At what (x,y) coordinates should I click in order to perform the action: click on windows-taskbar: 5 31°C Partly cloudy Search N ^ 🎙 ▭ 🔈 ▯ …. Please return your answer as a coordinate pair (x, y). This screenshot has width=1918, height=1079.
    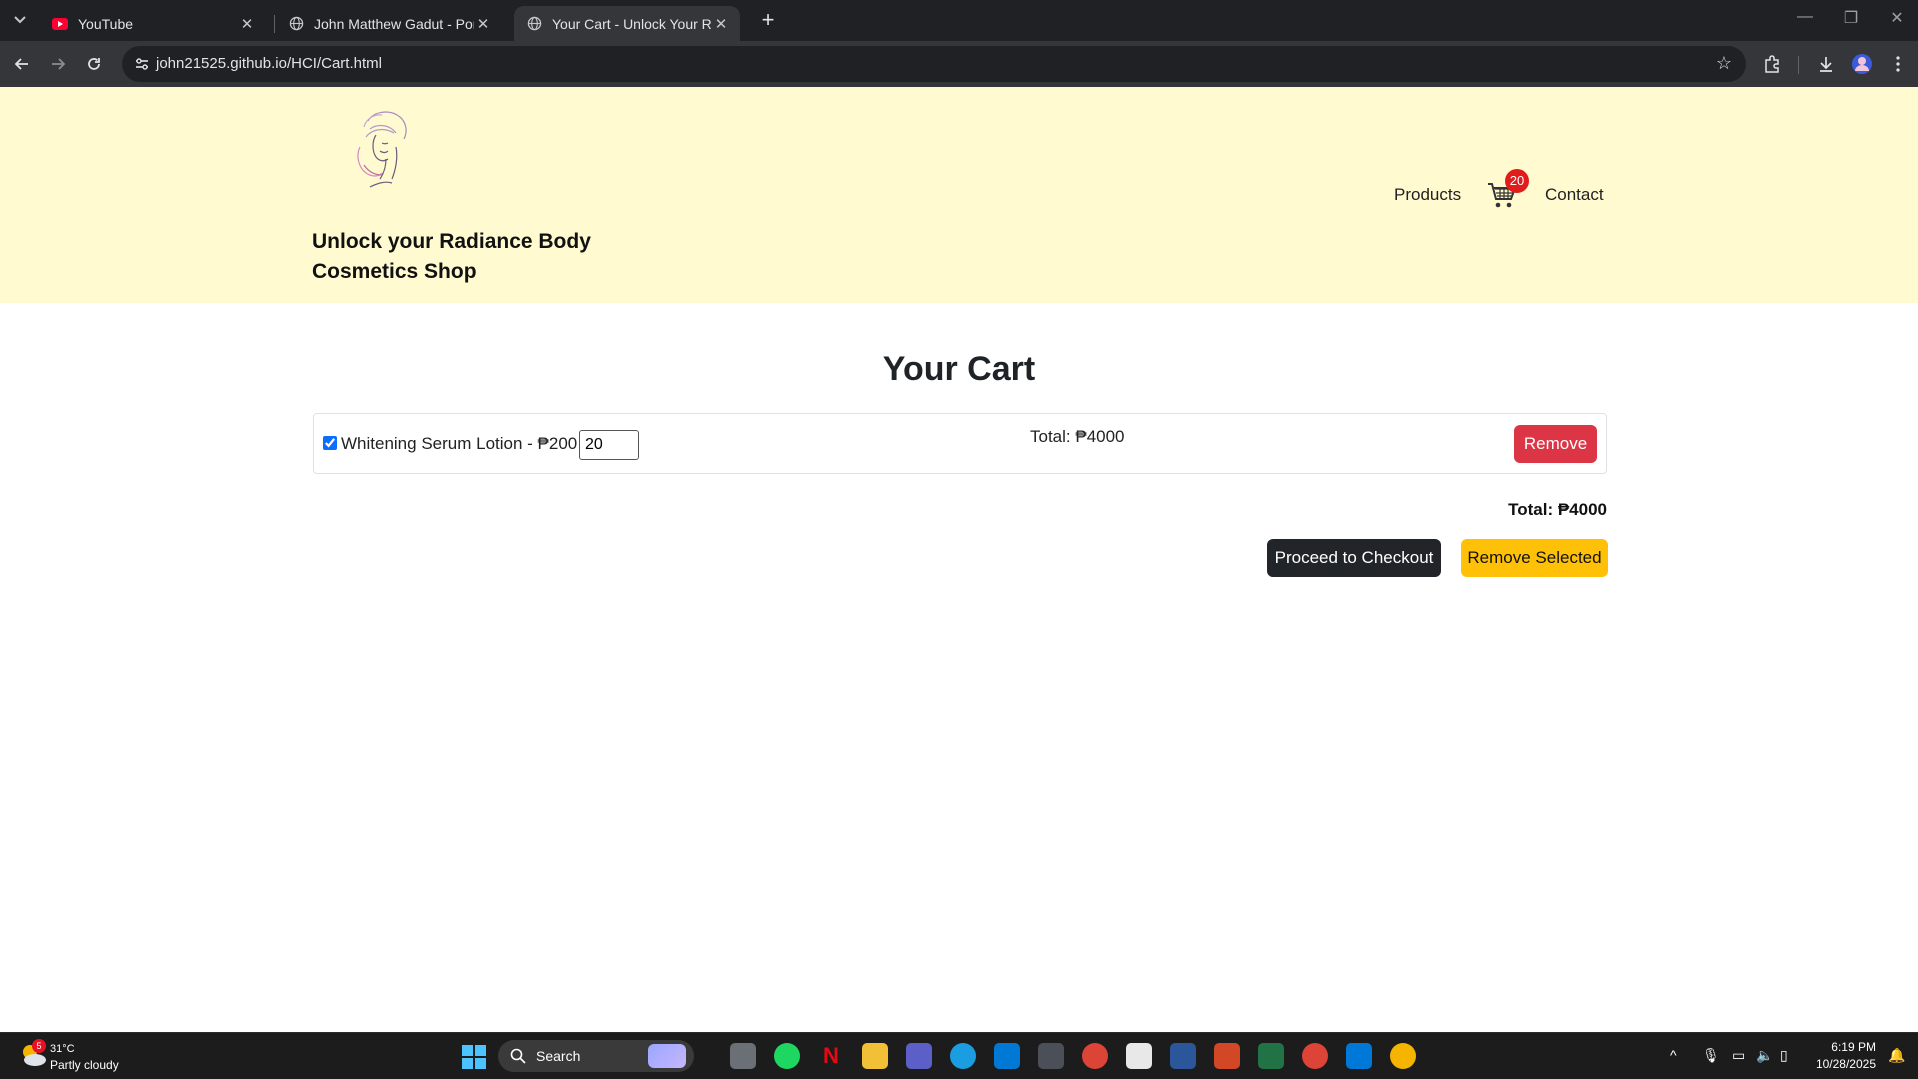
    Looking at the image, I should click on (959, 1055).